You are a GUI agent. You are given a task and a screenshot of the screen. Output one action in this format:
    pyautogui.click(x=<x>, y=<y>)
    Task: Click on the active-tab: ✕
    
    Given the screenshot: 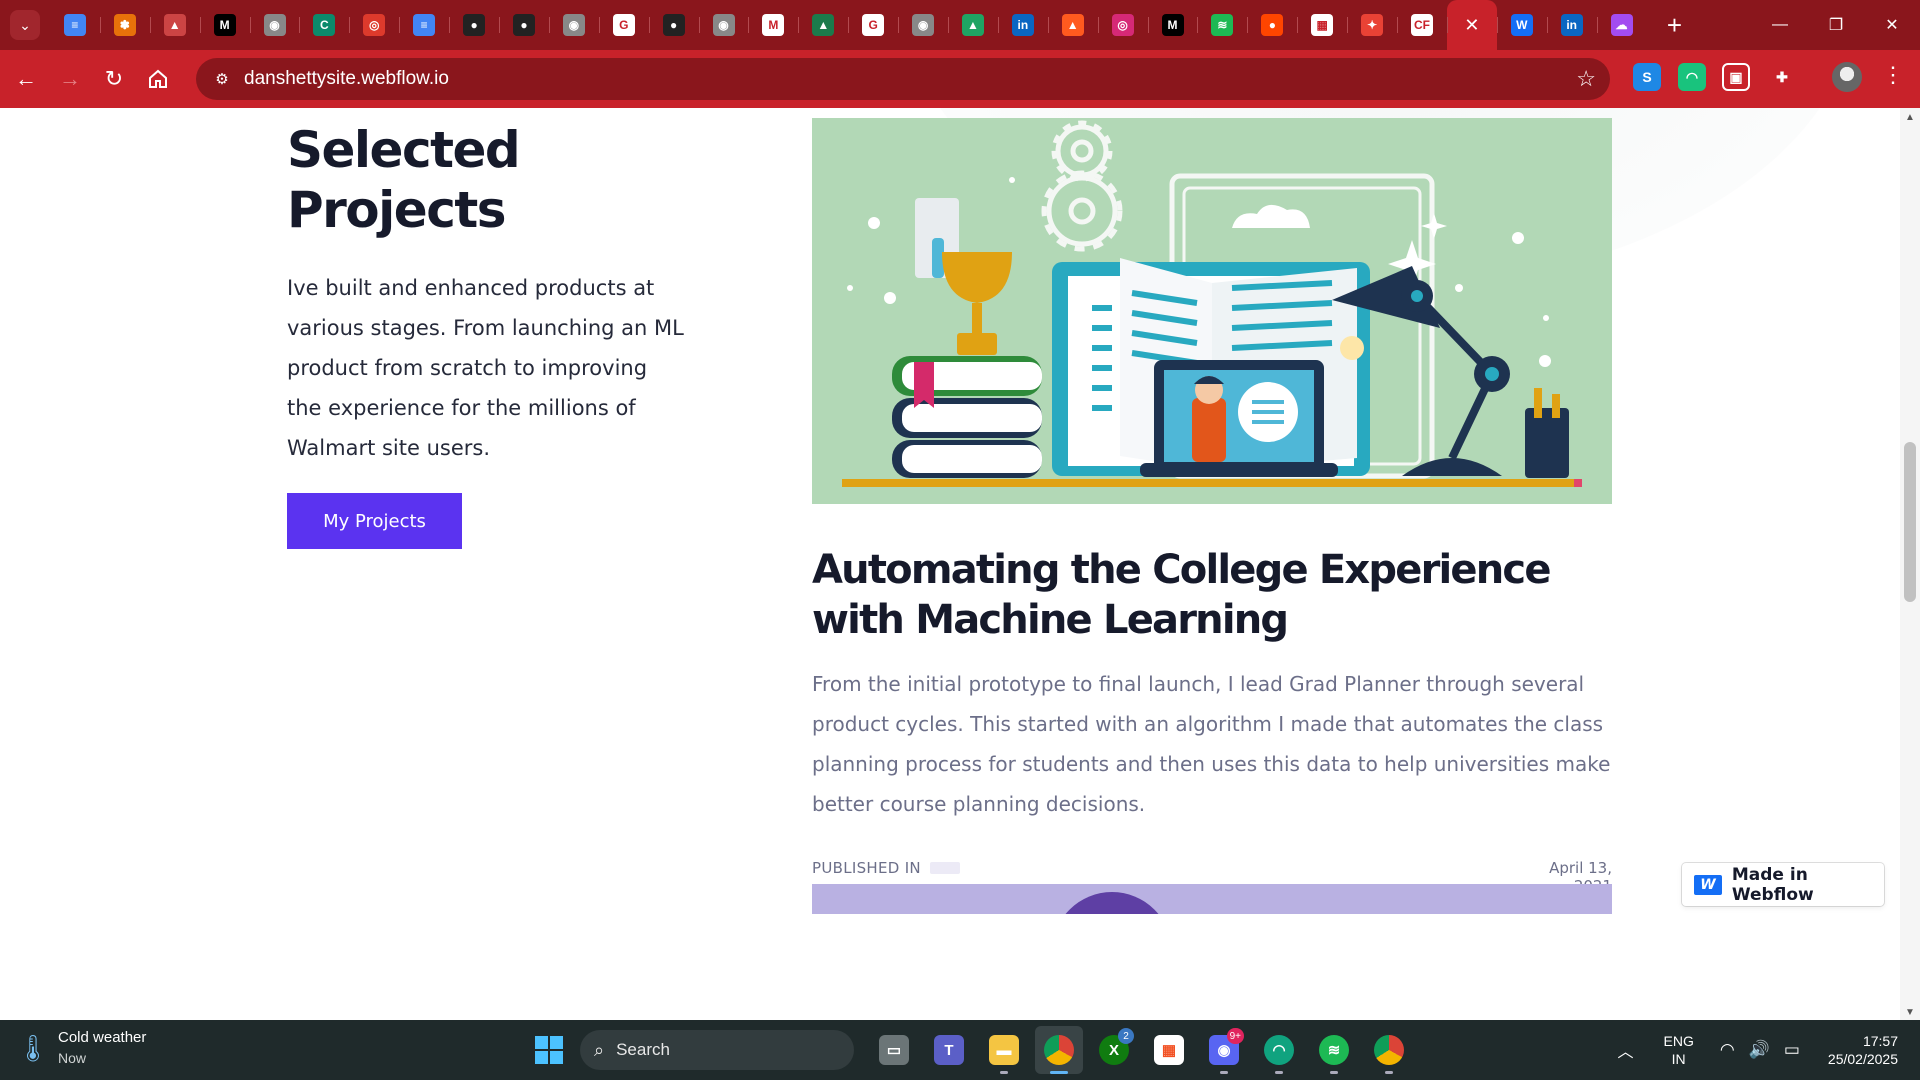 What is the action you would take?
    pyautogui.click(x=1471, y=25)
    